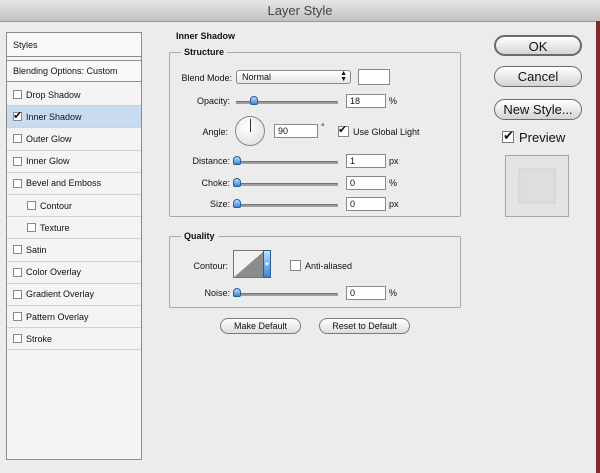 This screenshot has width=600, height=473. I want to click on distance-label: Distance:, so click(211, 161).